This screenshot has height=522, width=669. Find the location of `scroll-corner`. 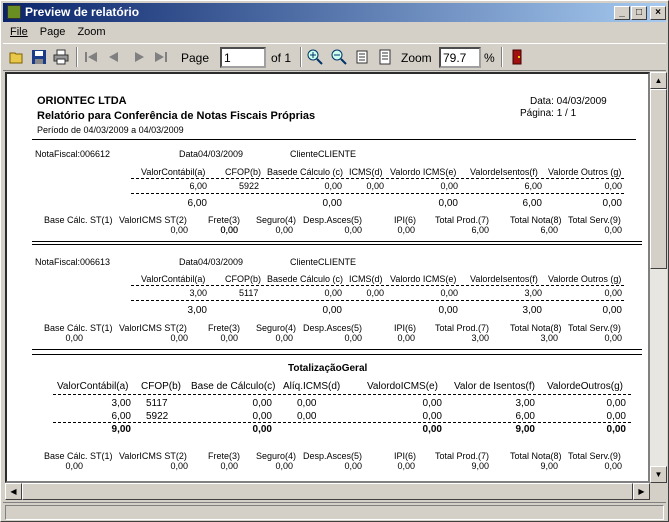

scroll-corner is located at coordinates (658, 491).